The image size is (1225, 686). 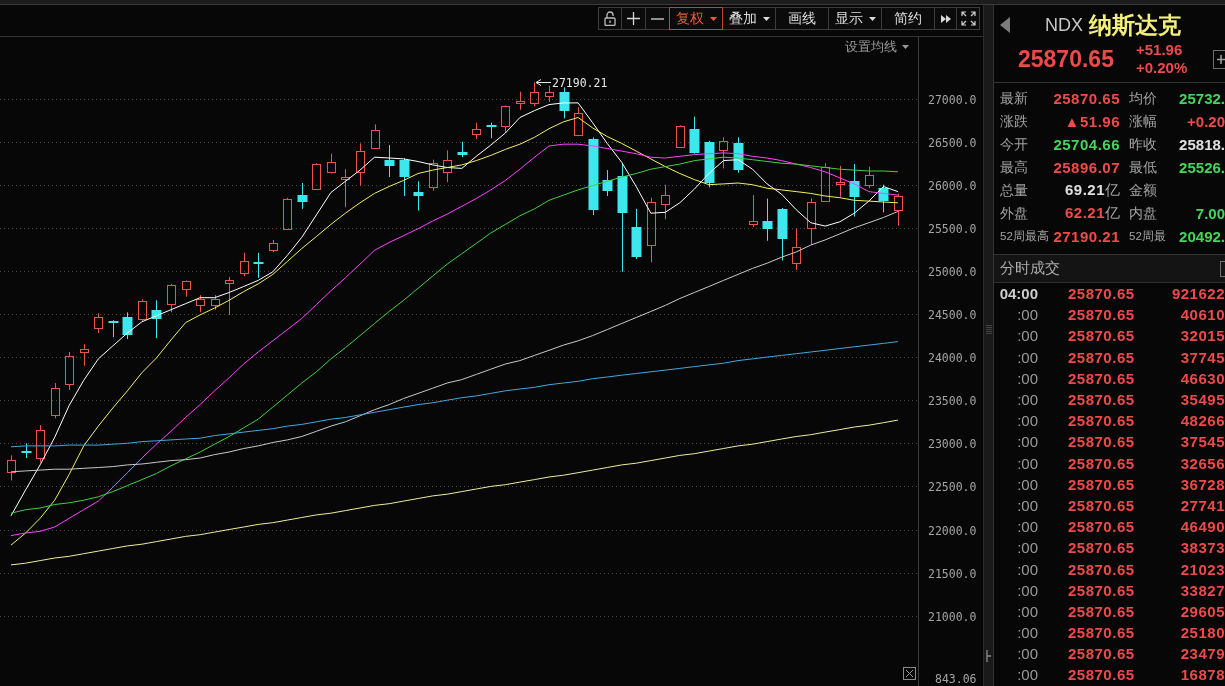 What do you see at coordinates (1147, 236) in the screenshot?
I see `quote-label: 52周最` at bounding box center [1147, 236].